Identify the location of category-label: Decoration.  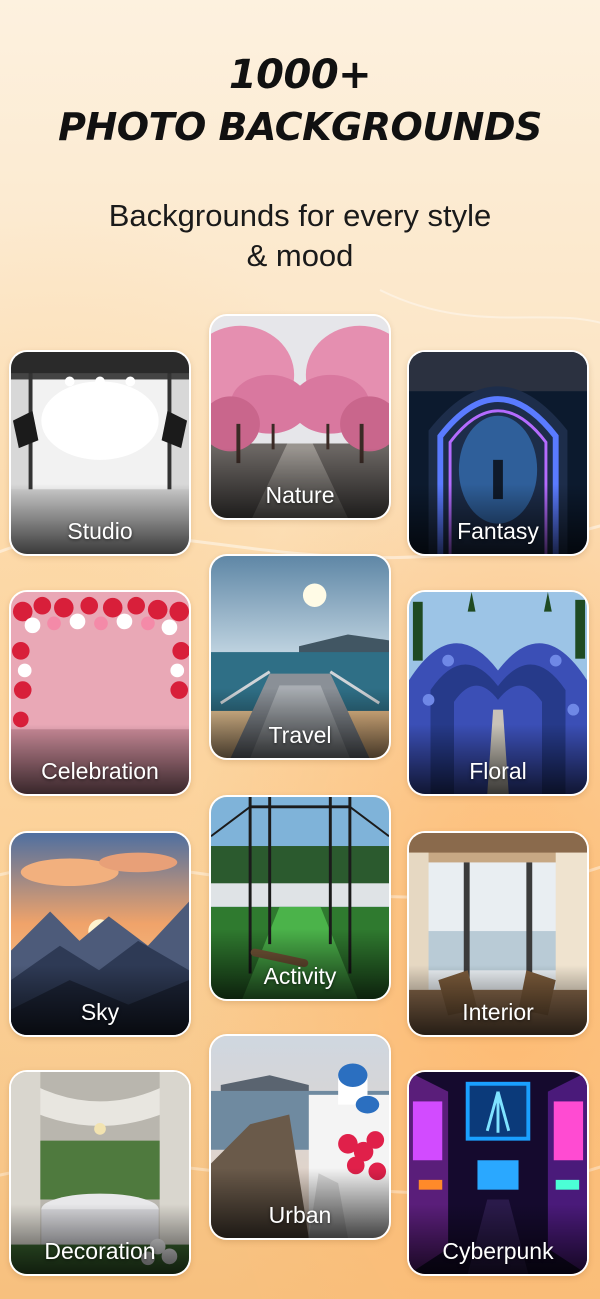
(100, 1251).